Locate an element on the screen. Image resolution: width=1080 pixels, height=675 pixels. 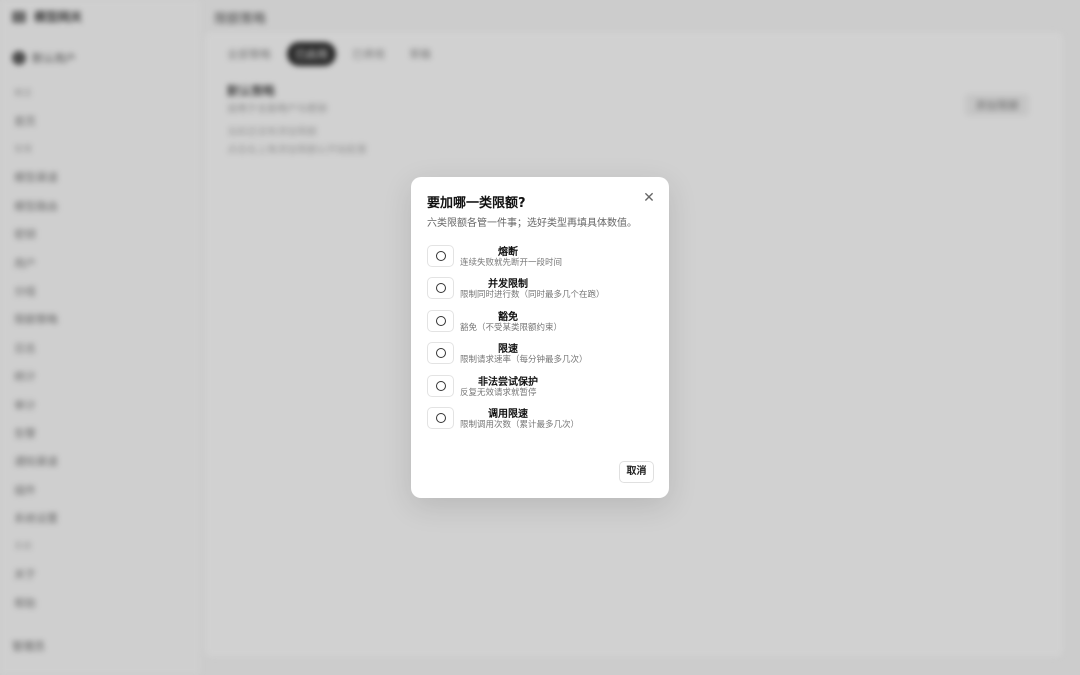
option-subtitle: 限制请求速率（每分钟最多几次） is located at coordinates (524, 360).